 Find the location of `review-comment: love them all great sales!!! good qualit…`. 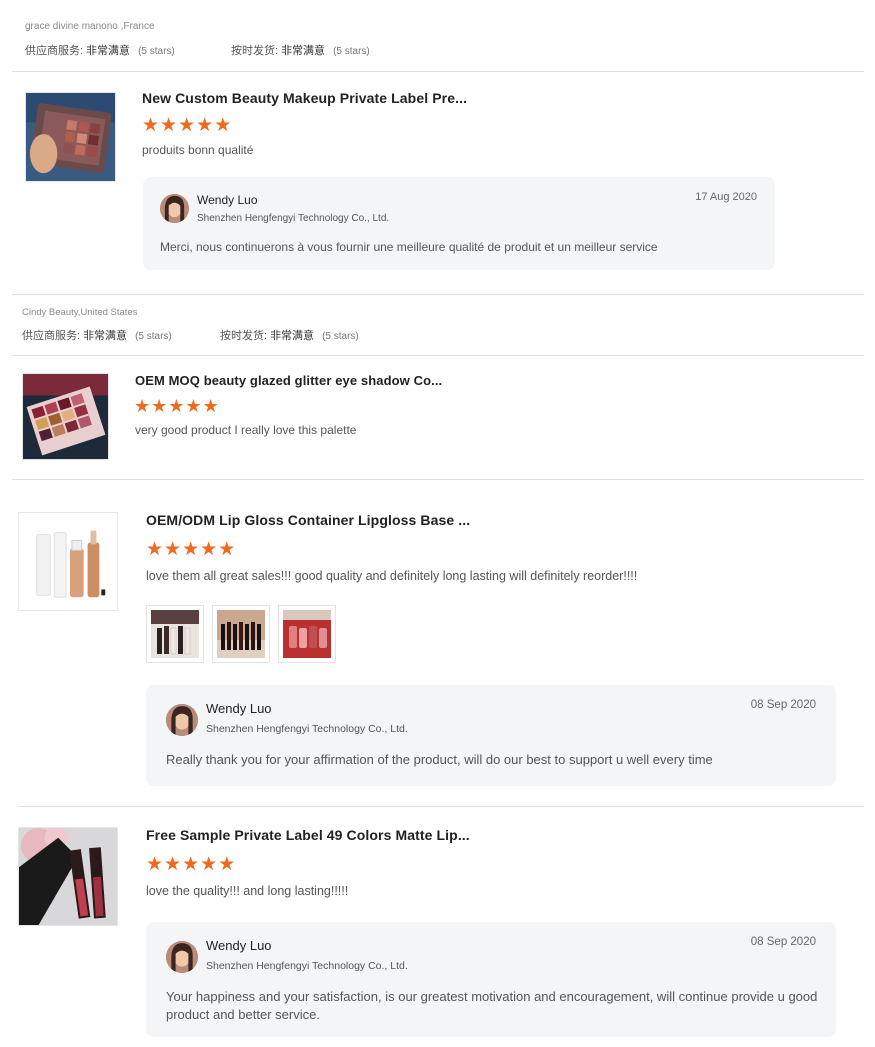

review-comment: love them all great sales!!! good qualit… is located at coordinates (392, 576).